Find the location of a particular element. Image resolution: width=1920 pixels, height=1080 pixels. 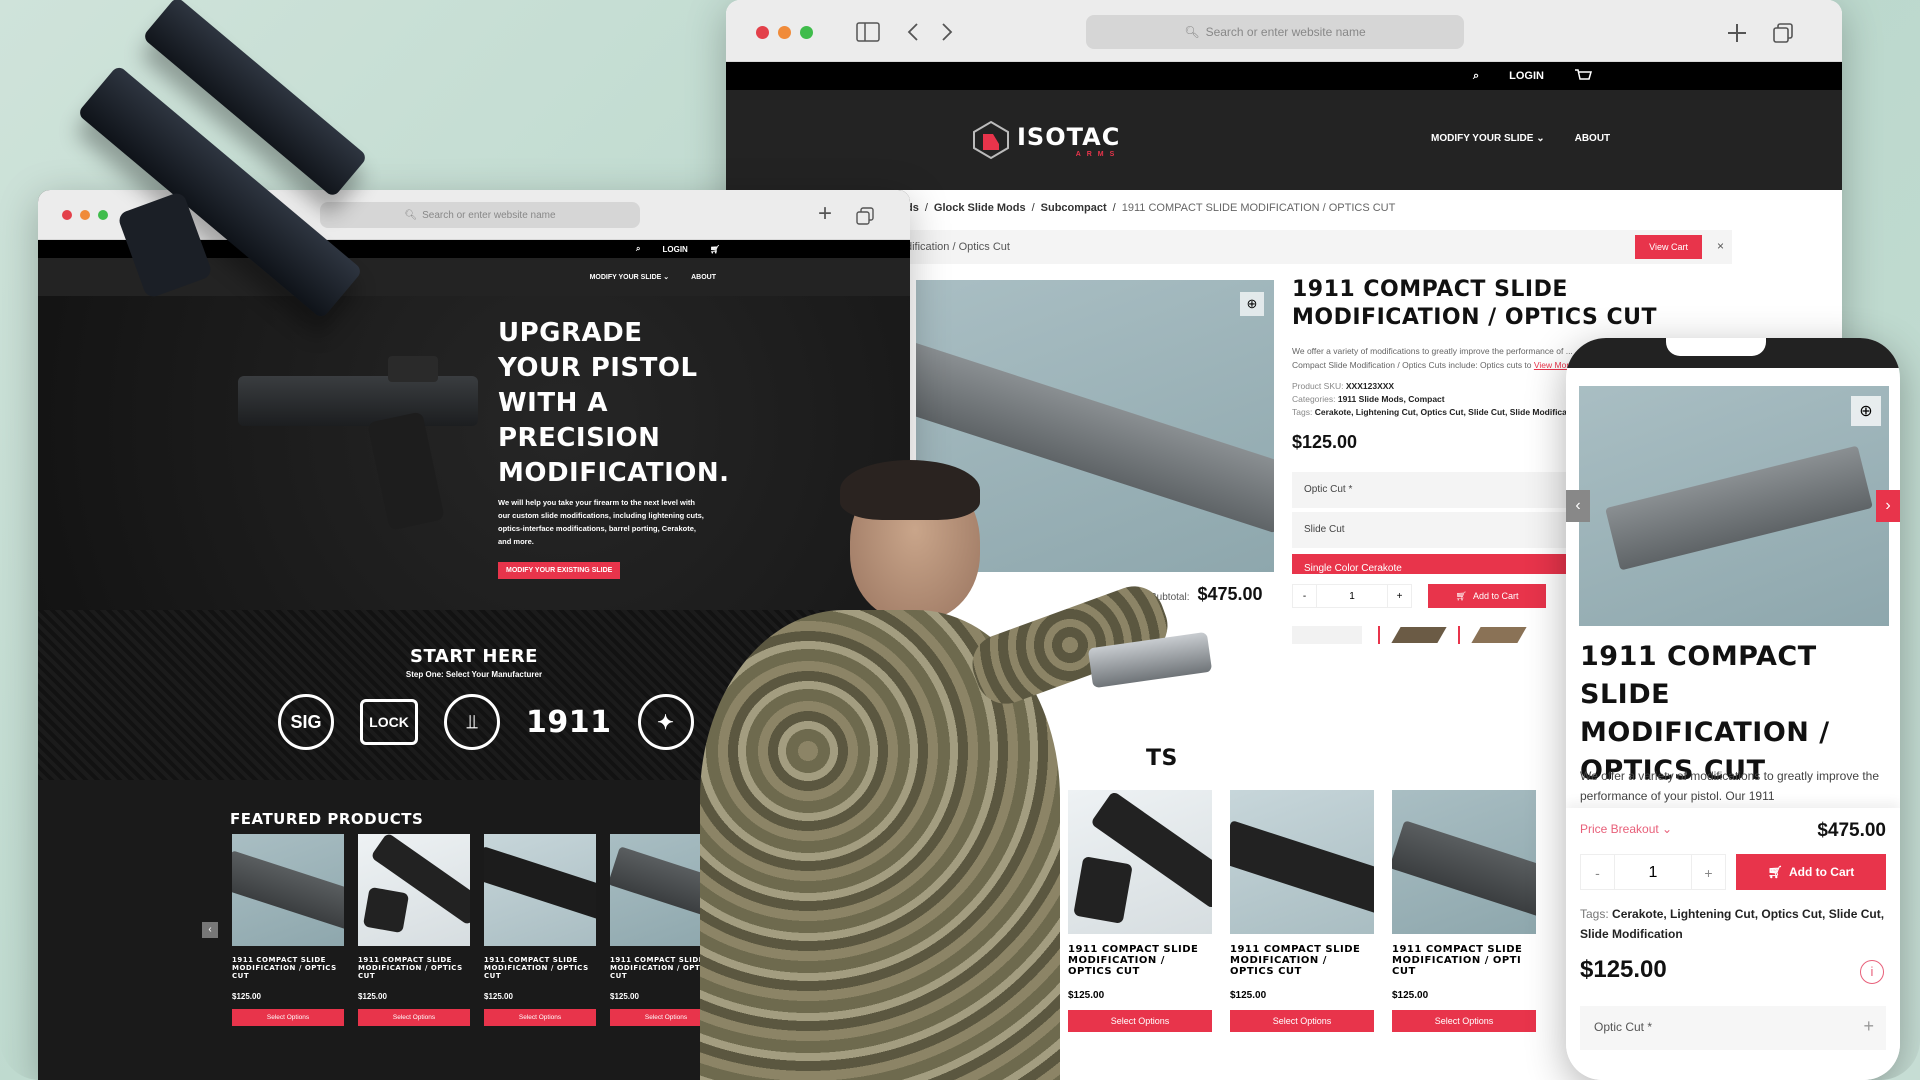

mobile-product-image: ⊕ is located at coordinates (1734, 506).